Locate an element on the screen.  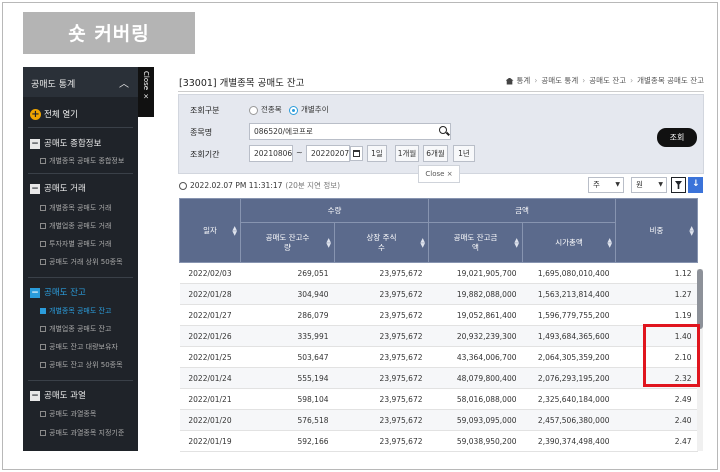
cell-mcap: 2,457,506,380,000 is located at coordinates (569, 420).